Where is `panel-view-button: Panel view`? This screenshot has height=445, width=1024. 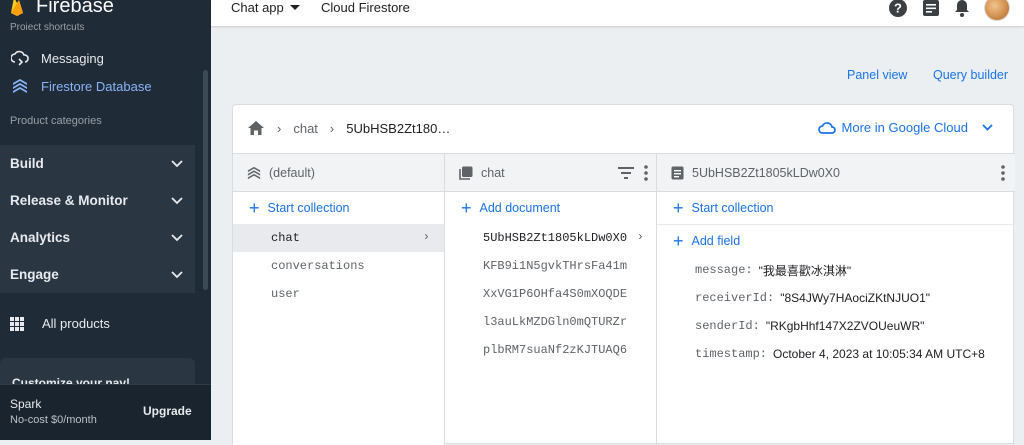 panel-view-button: Panel view is located at coordinates (877, 75).